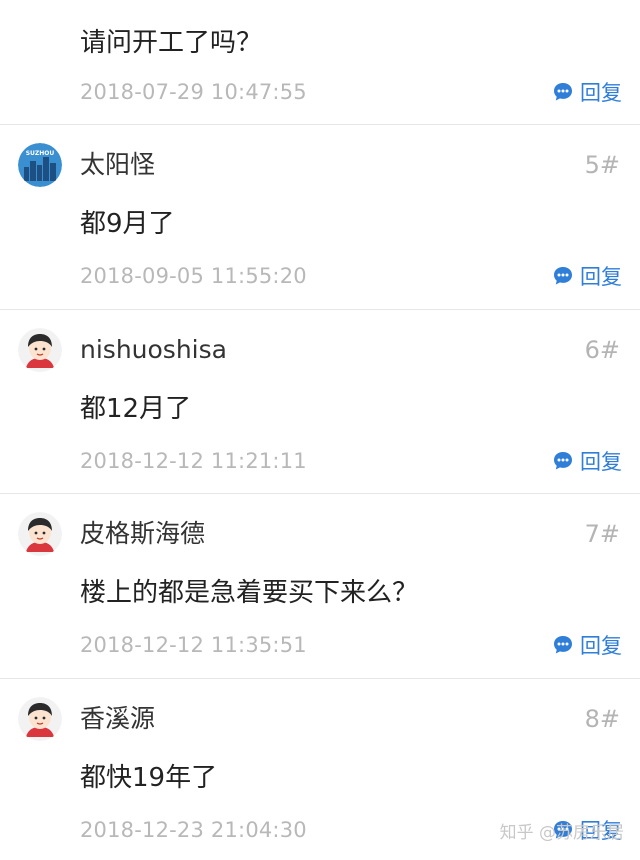 This screenshot has height=860, width=640. I want to click on avatar-text: SUZHOU, so click(40, 153).